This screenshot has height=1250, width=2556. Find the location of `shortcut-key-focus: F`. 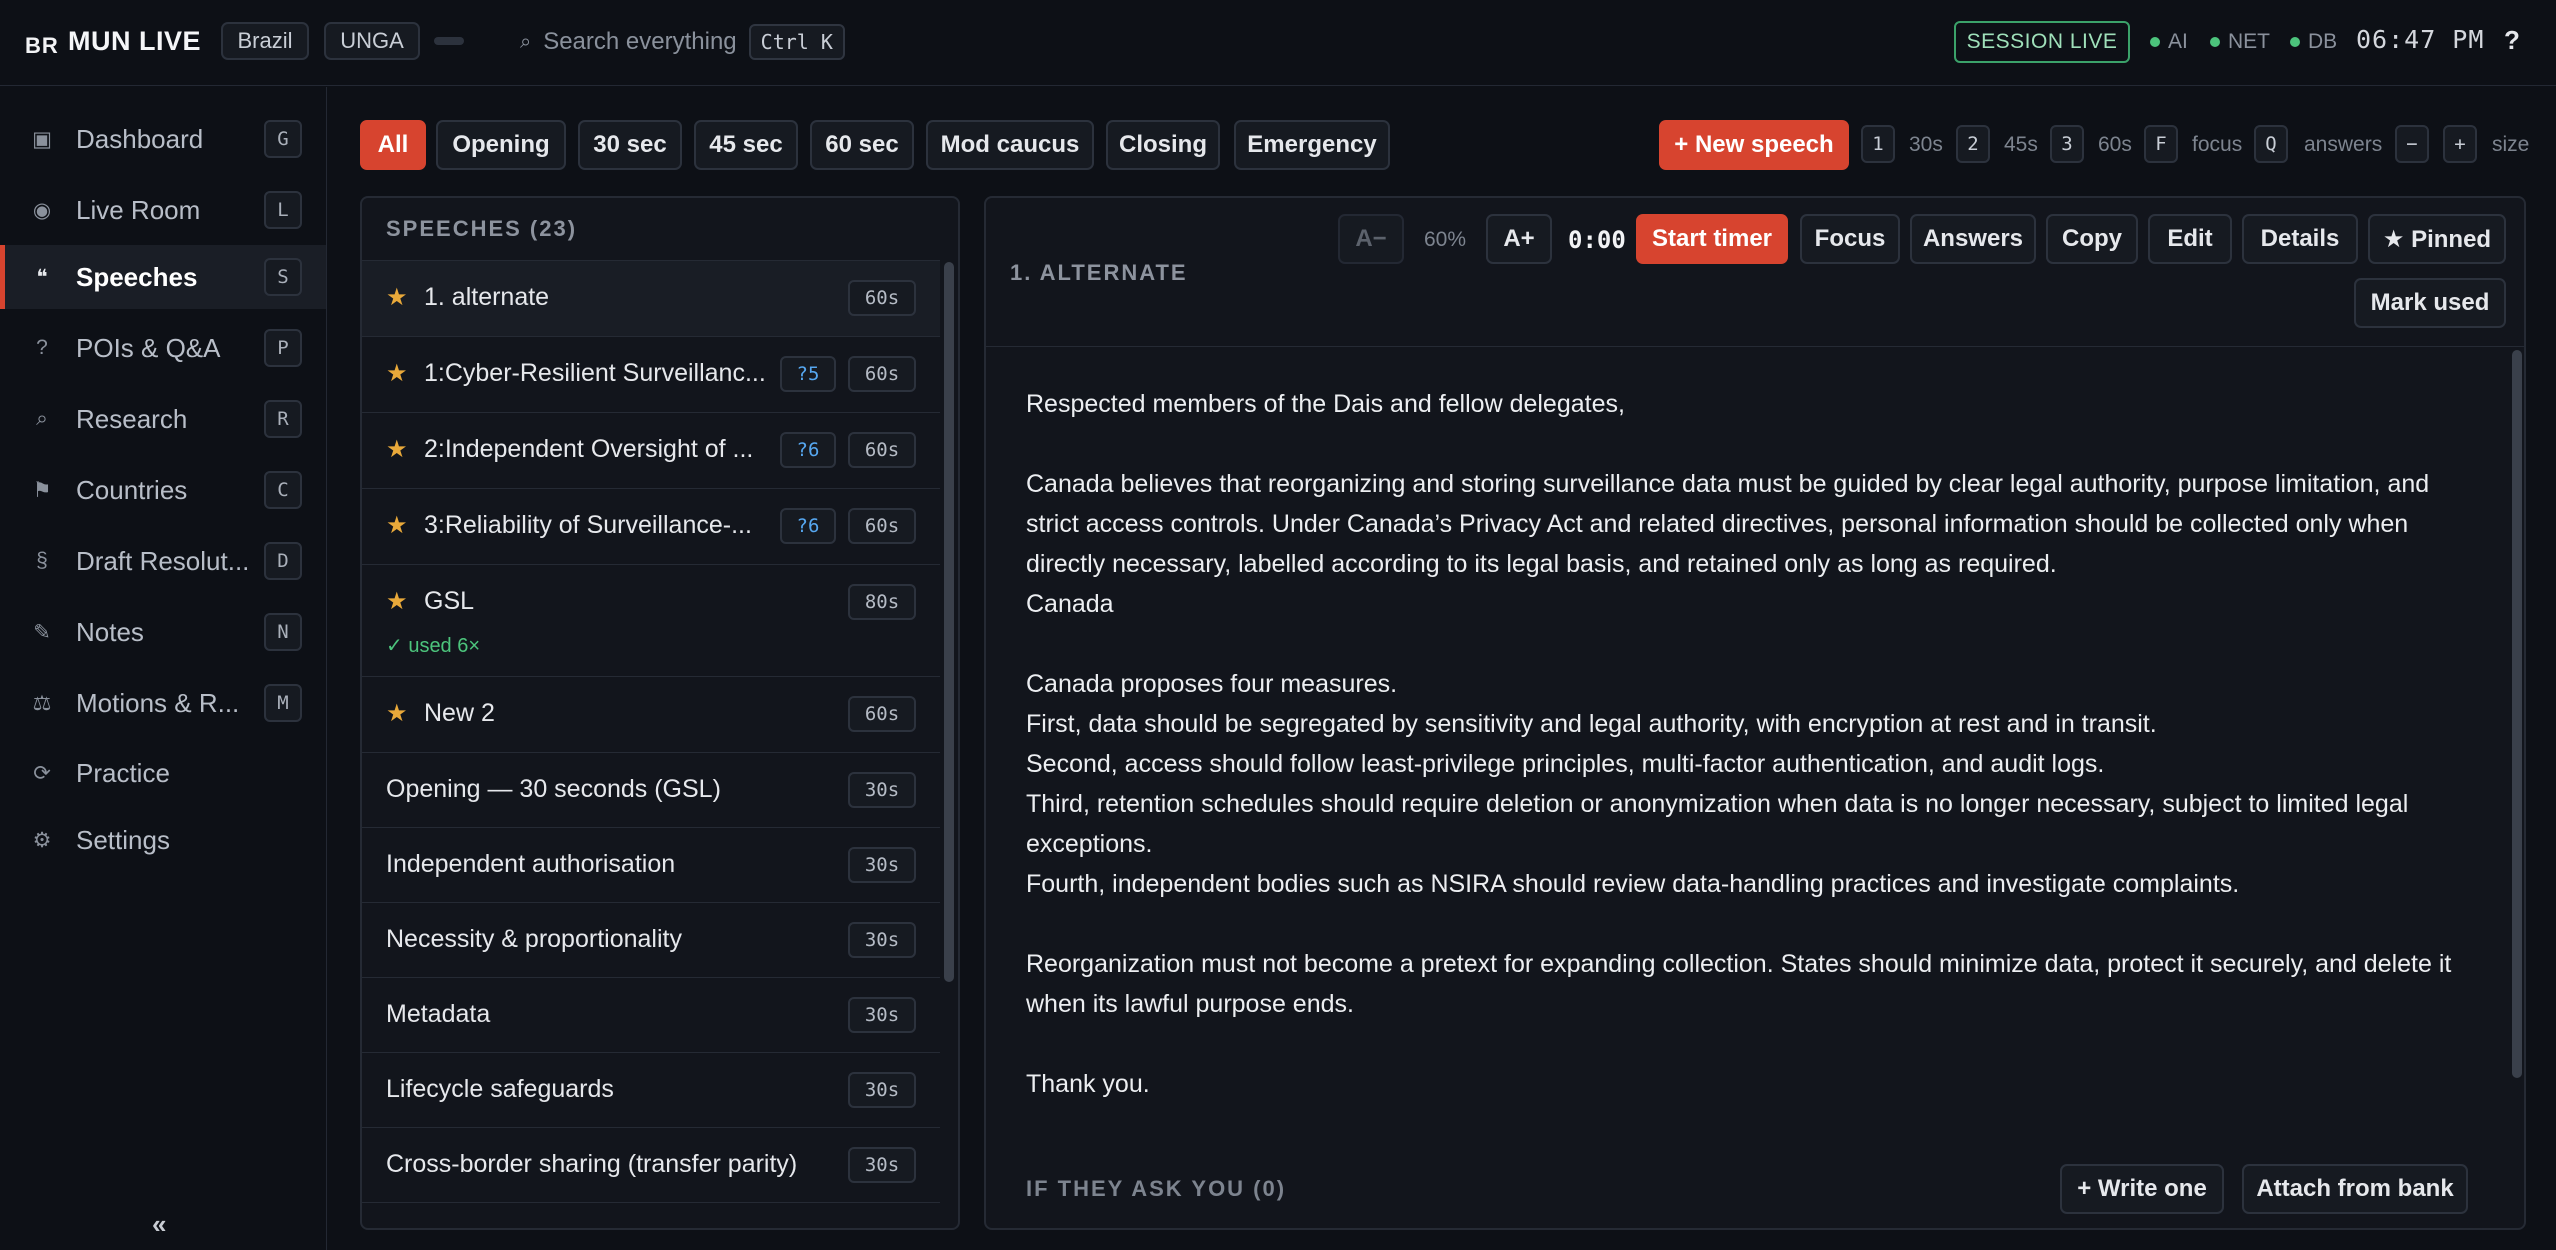

shortcut-key-focus: F is located at coordinates (2161, 144).